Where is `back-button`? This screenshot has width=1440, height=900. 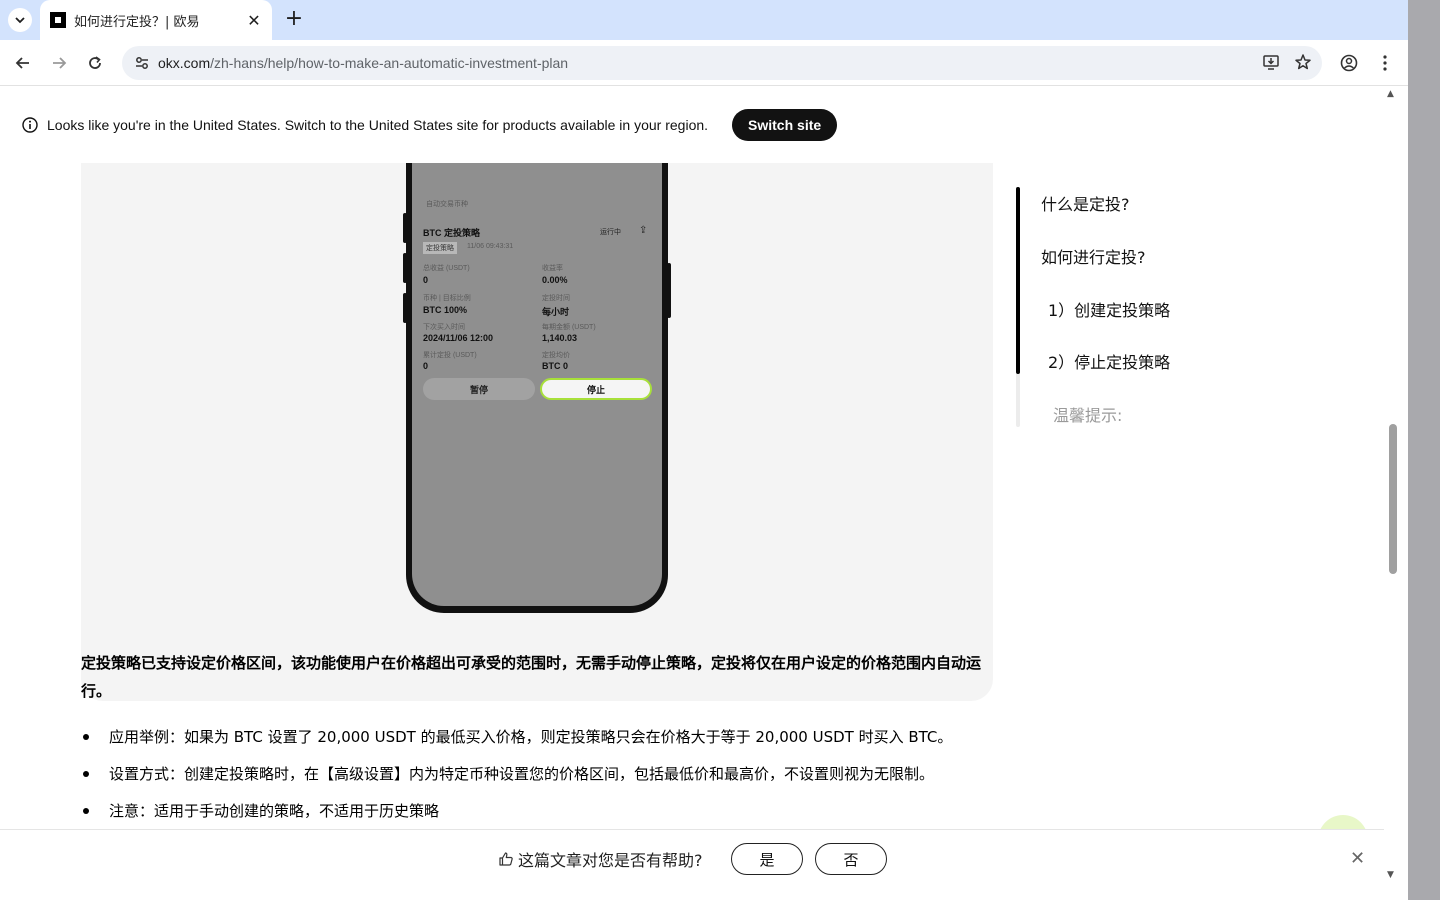
back-button is located at coordinates (23, 63).